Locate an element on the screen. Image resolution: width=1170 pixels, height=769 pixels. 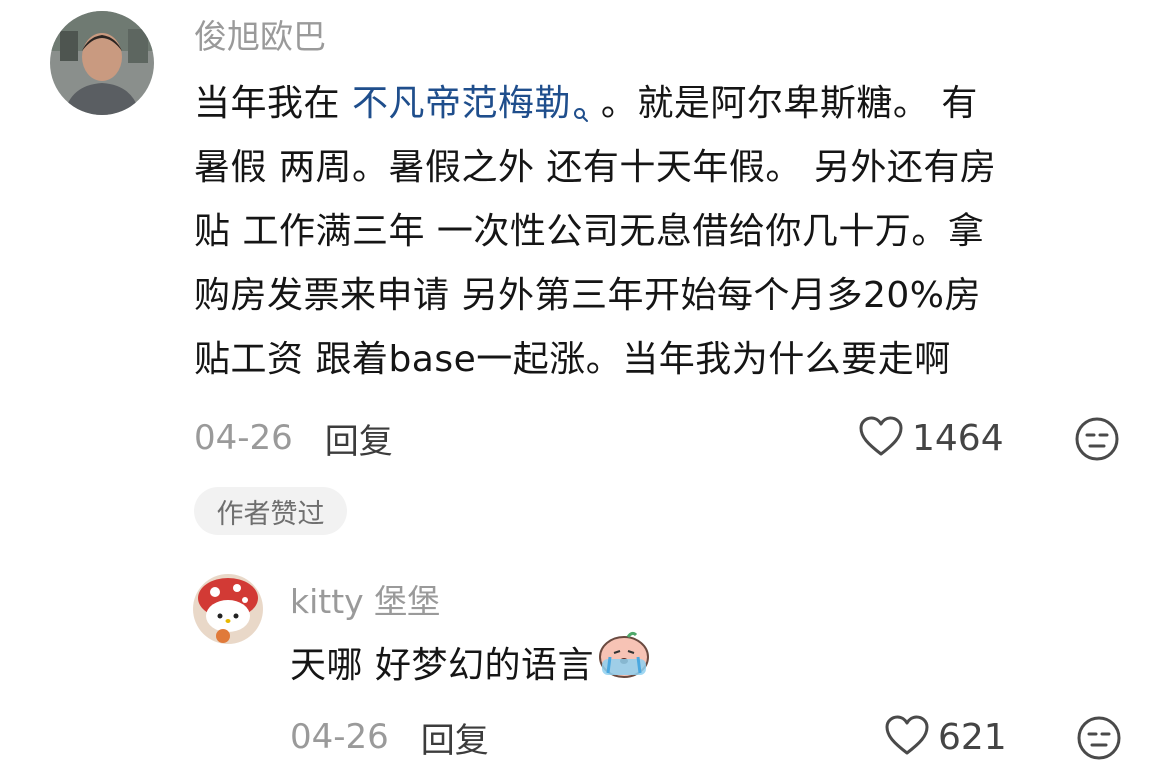
like-count: 621 is located at coordinates (972, 737).